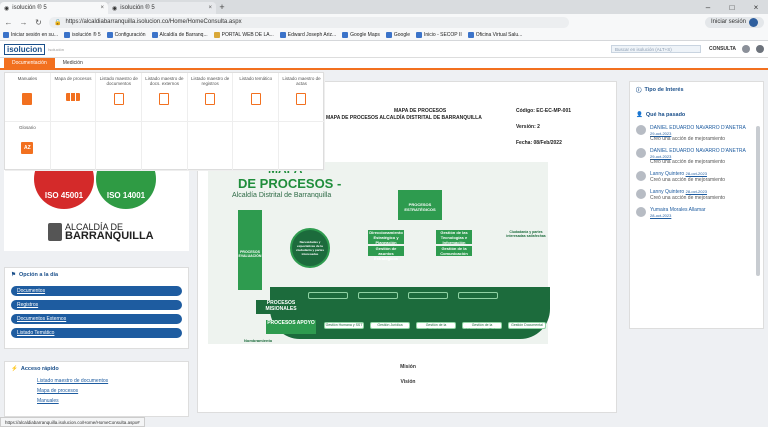 The image size is (768, 427). What do you see at coordinates (38, 275) in the screenshot?
I see `panel-title: Opción a la día` at bounding box center [38, 275].